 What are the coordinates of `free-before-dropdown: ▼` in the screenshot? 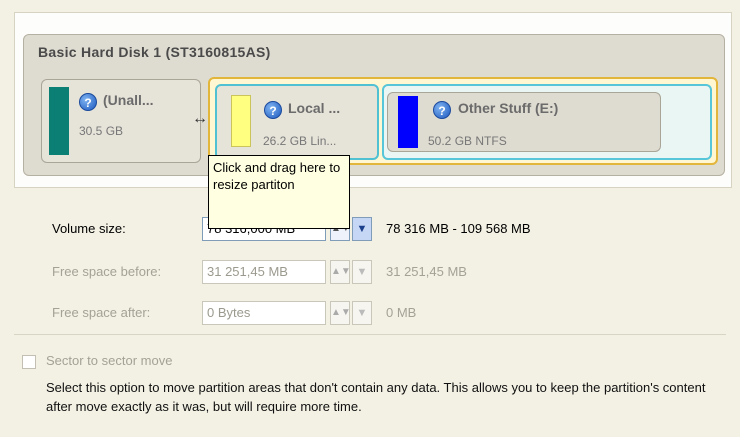 It's located at (362, 272).